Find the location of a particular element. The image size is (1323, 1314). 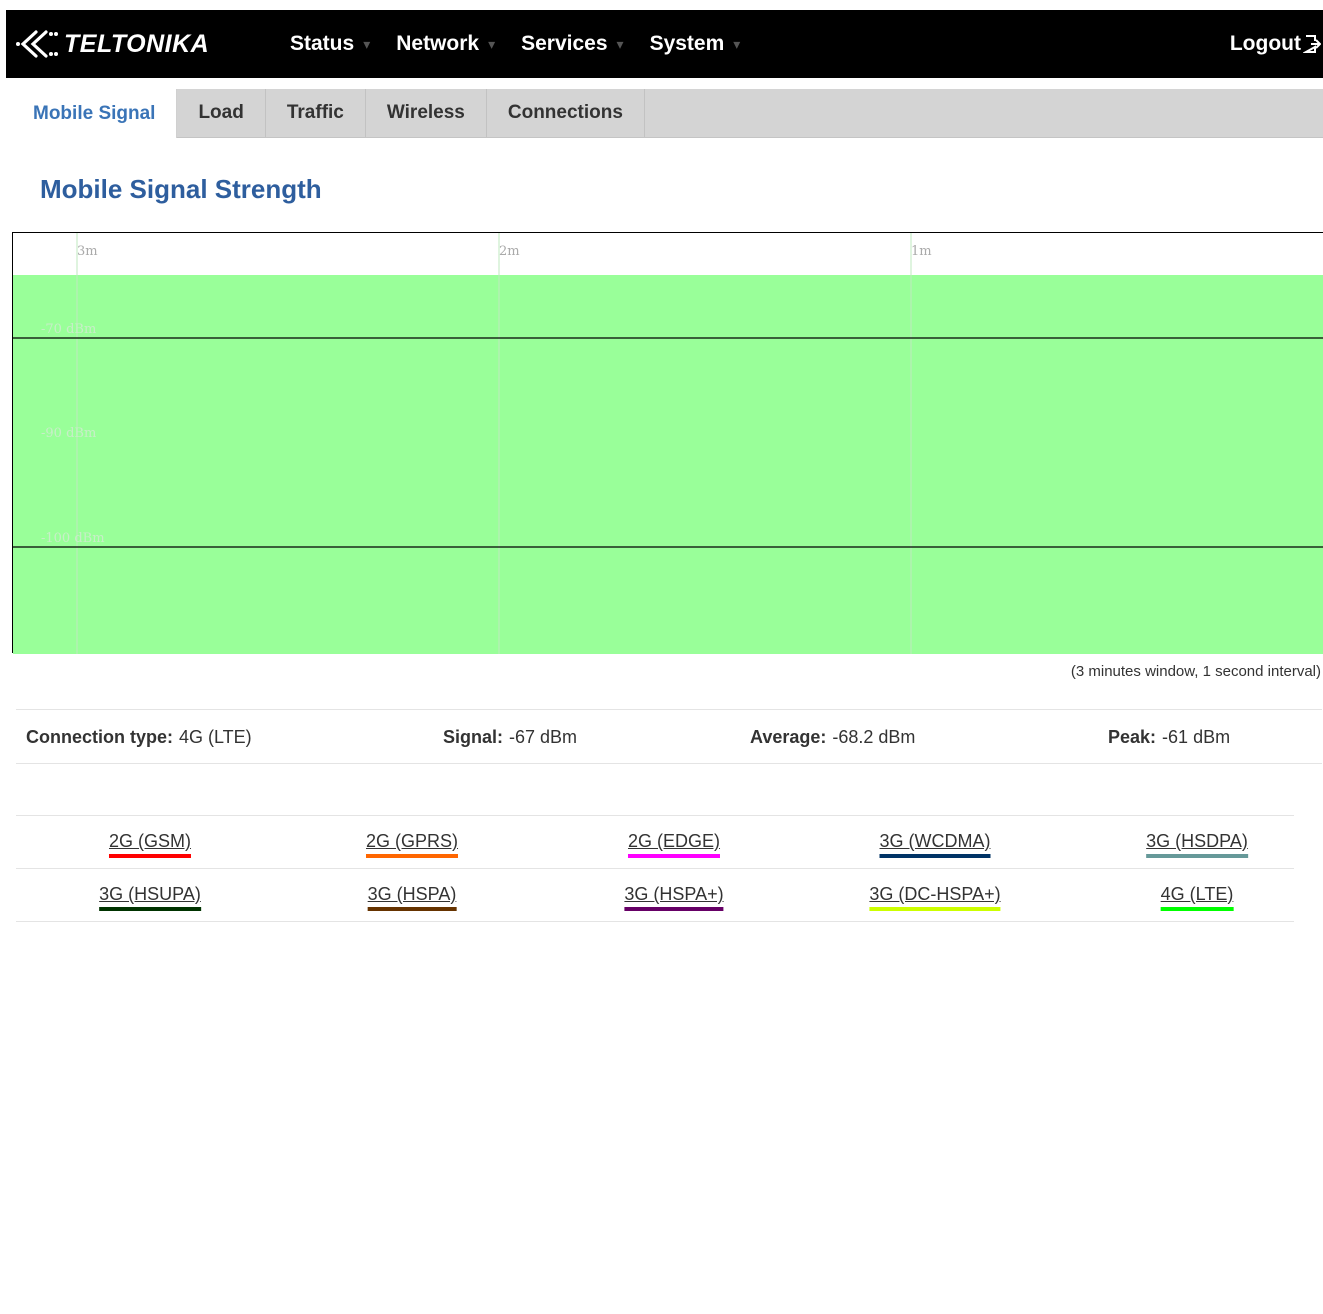

nav-system-label: System is located at coordinates (687, 43).